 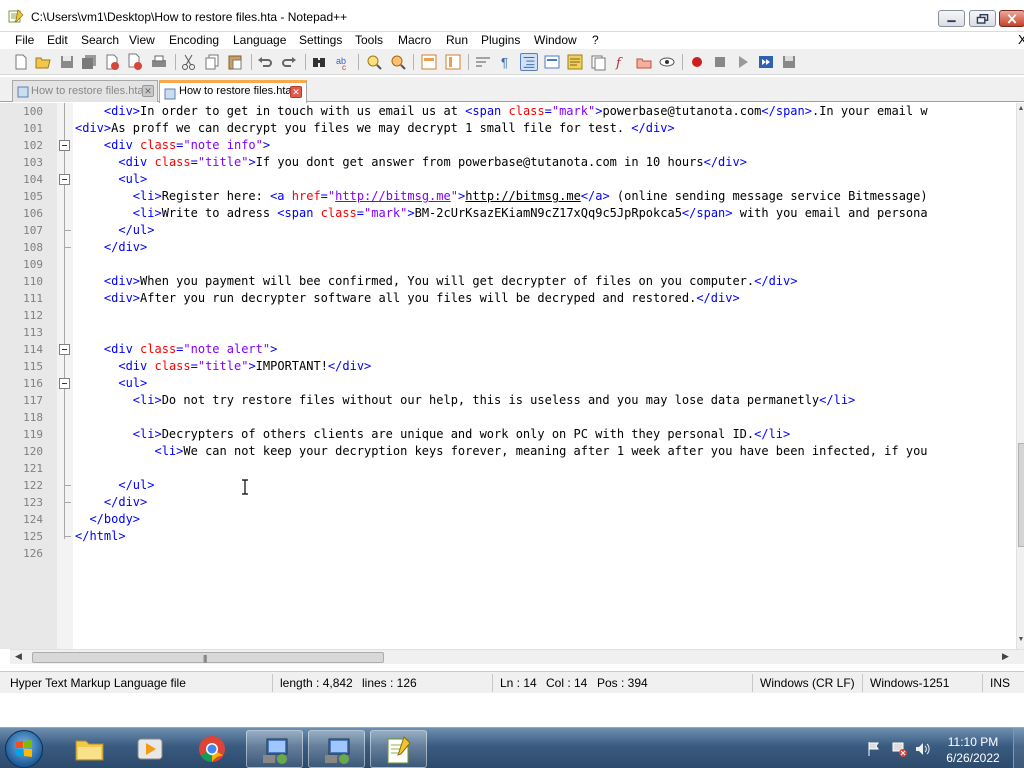 What do you see at coordinates (208, 657) in the screenshot?
I see `horizontal-scroll-thumb: |||` at bounding box center [208, 657].